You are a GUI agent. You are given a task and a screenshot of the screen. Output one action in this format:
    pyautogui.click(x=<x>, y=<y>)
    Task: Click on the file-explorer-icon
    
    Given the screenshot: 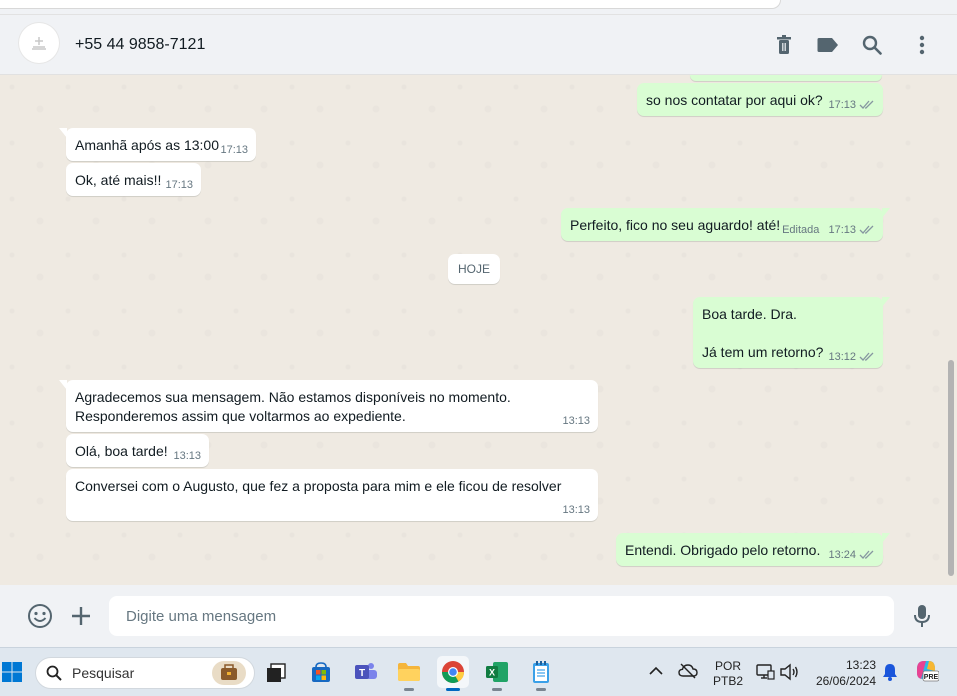 What is the action you would take?
    pyautogui.click(x=409, y=673)
    